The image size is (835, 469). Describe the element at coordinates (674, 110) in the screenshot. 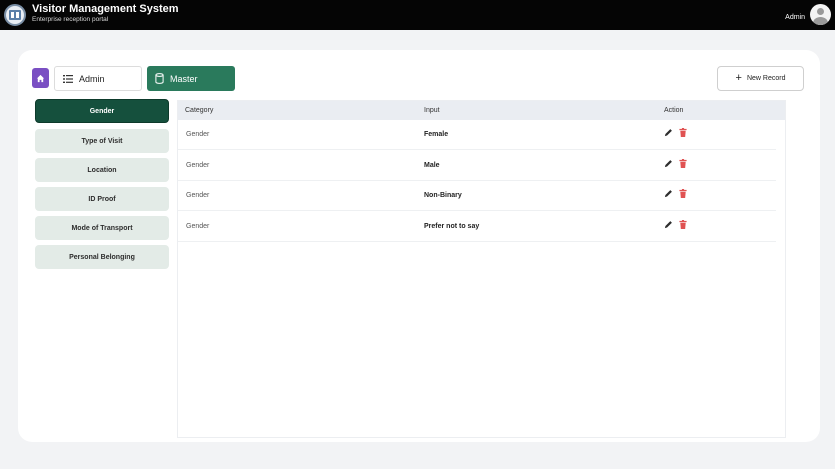

I see `column-header-action: Action` at that location.